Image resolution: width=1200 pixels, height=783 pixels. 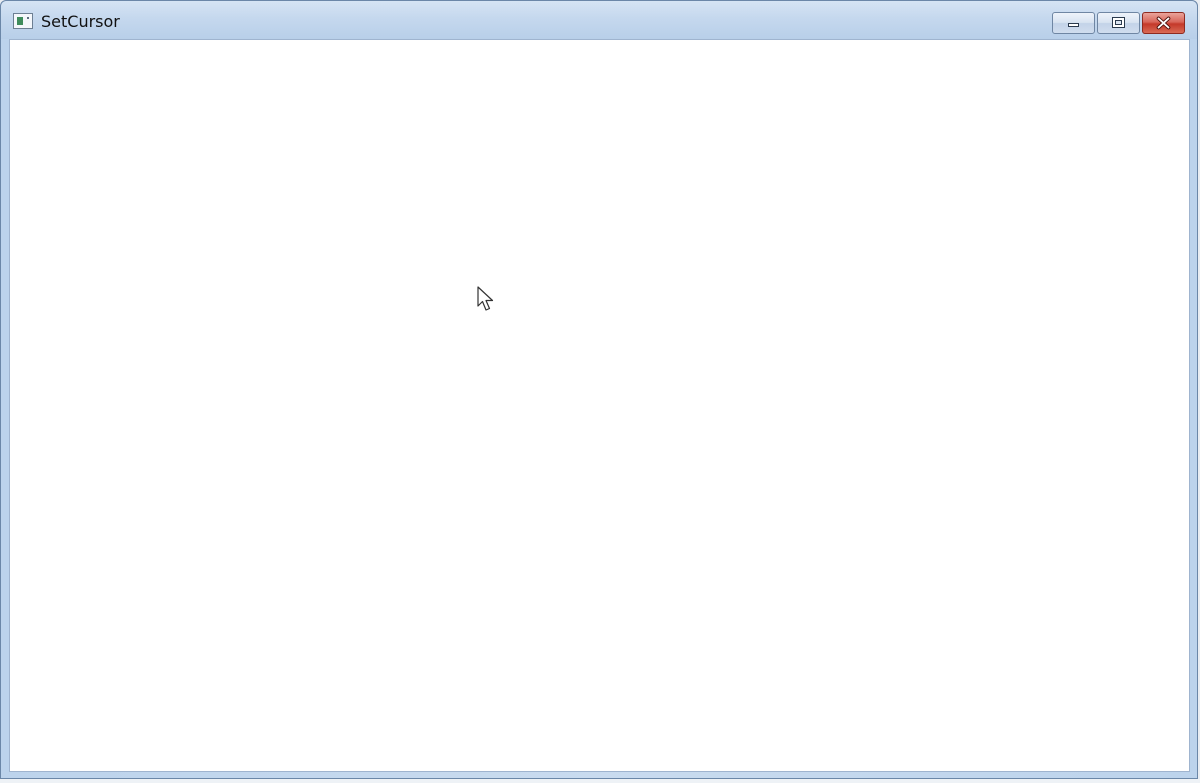 I want to click on maximize-button, so click(x=1118, y=23).